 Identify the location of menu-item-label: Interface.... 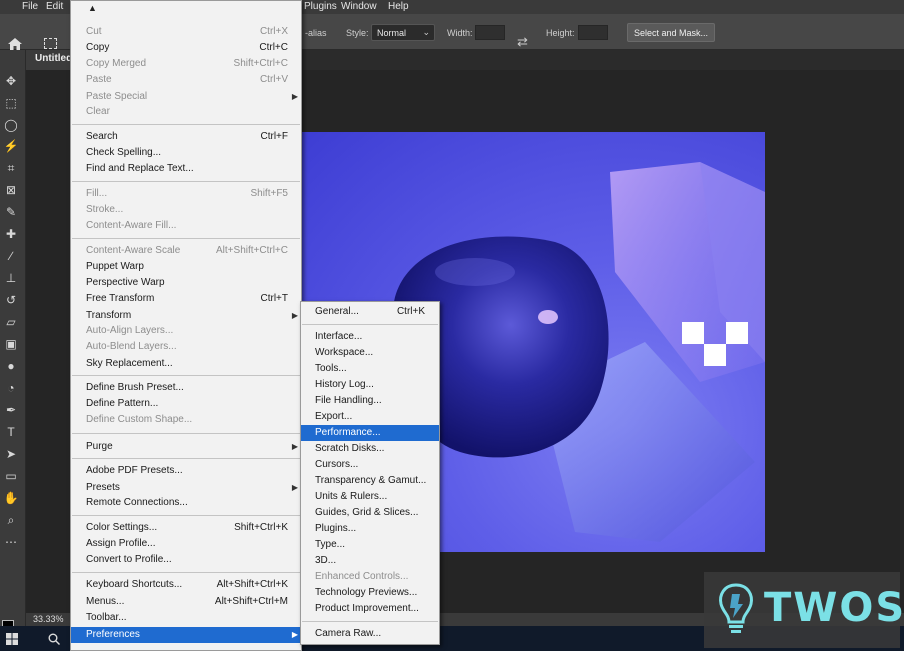
(339, 336).